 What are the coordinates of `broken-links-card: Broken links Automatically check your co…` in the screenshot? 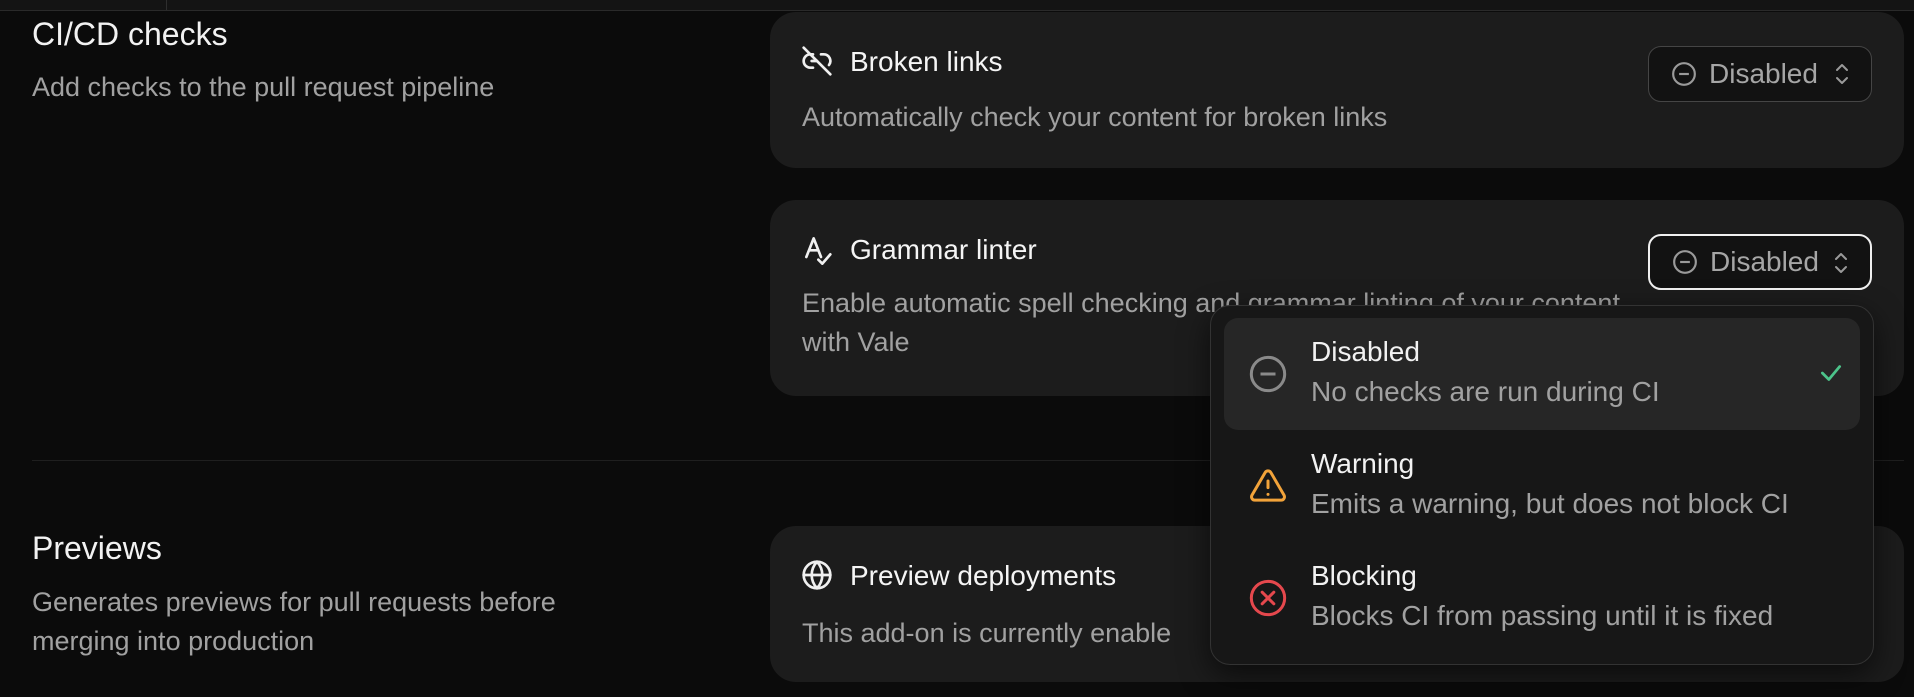 It's located at (1337, 90).